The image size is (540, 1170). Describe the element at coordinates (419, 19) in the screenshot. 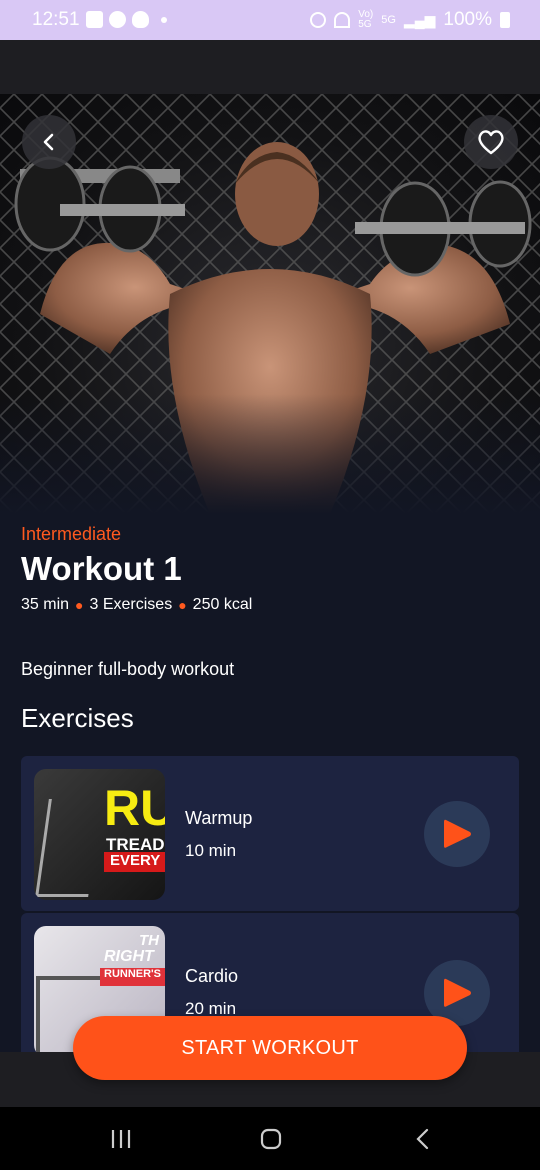

I see `signal-icon: ▂▄▆` at that location.